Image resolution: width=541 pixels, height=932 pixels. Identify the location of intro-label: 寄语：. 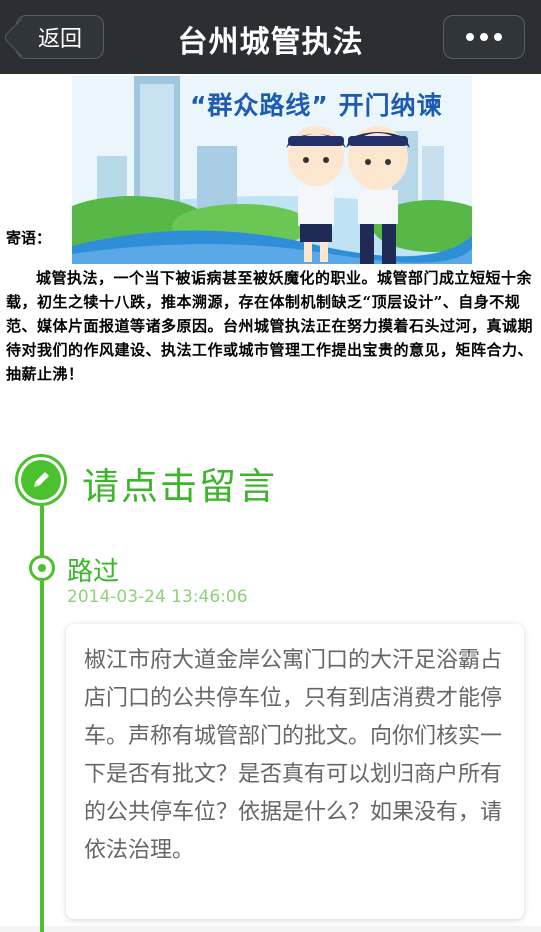
(29, 238).